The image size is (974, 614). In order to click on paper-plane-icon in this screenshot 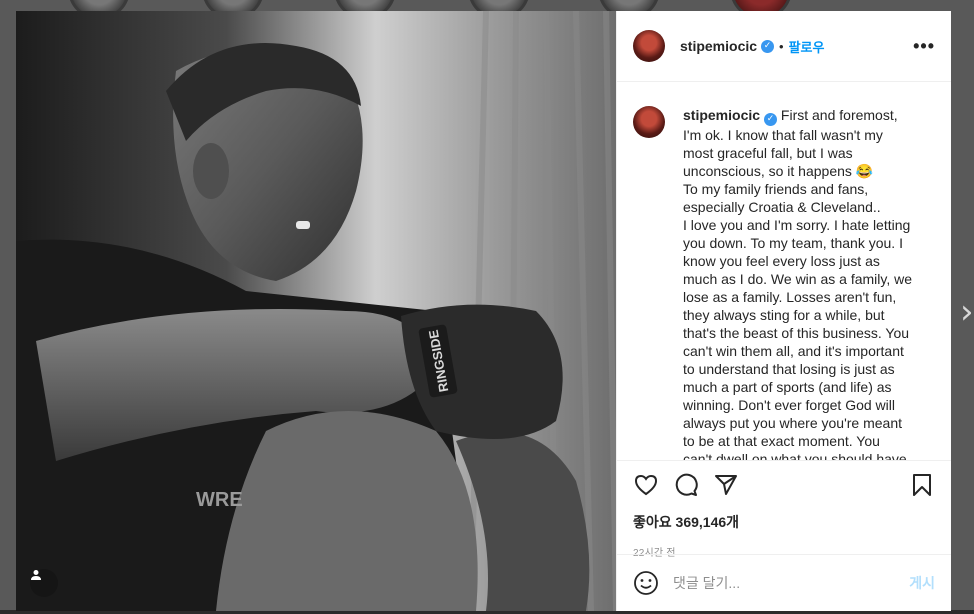, I will do `click(726, 485)`.